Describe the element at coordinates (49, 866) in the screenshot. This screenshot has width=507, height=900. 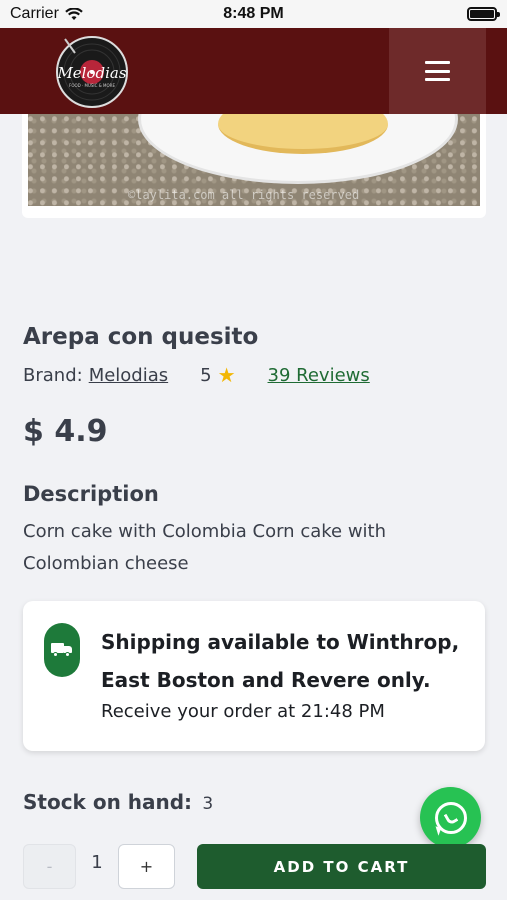
I see `quantity-decrement-button: -` at that location.